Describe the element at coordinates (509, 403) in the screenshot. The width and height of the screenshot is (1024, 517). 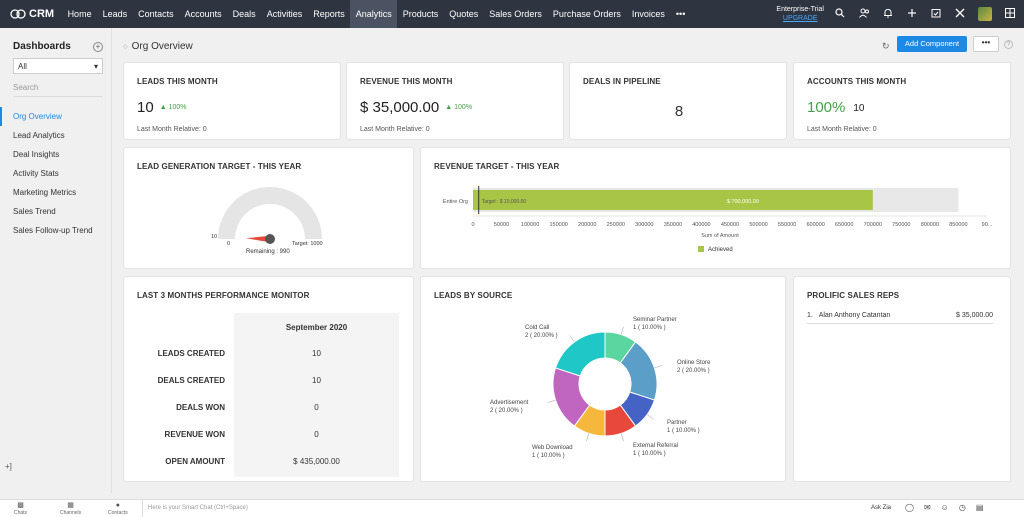
I see `slice-name: Advertisement` at that location.